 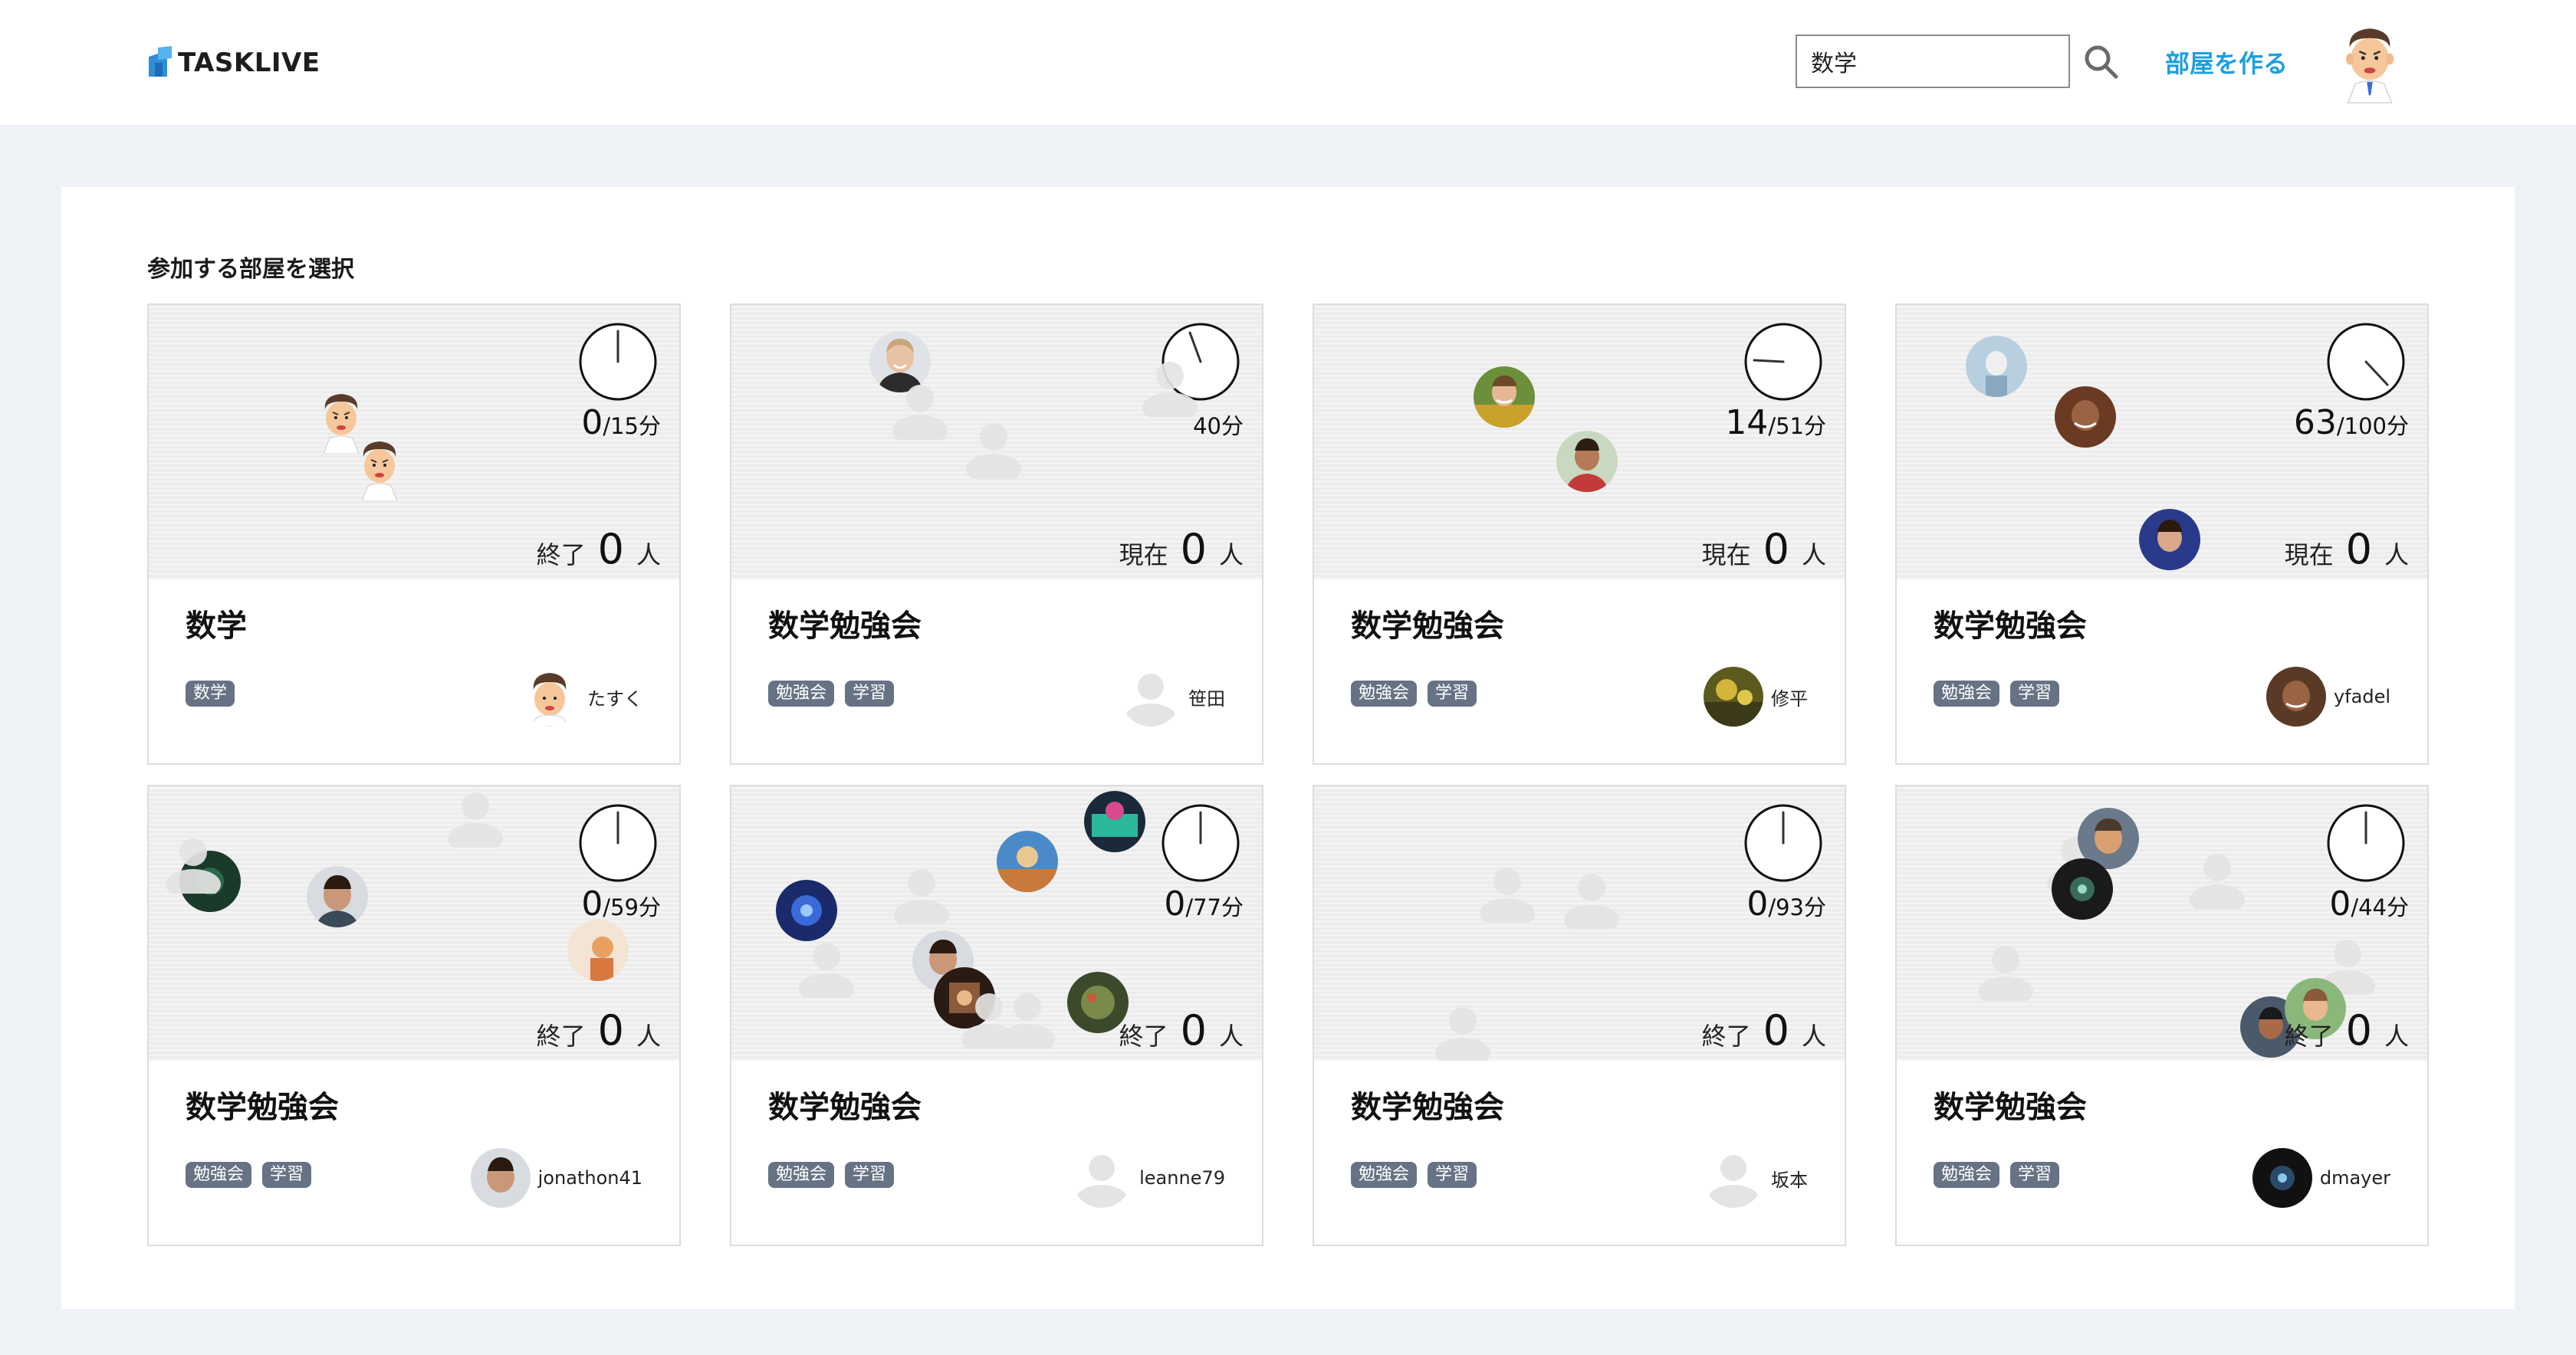 What do you see at coordinates (997, 534) in the screenshot?
I see `room-card: 40分 現在 0 人 数学勉強会 勉強会 学習 笹田` at bounding box center [997, 534].